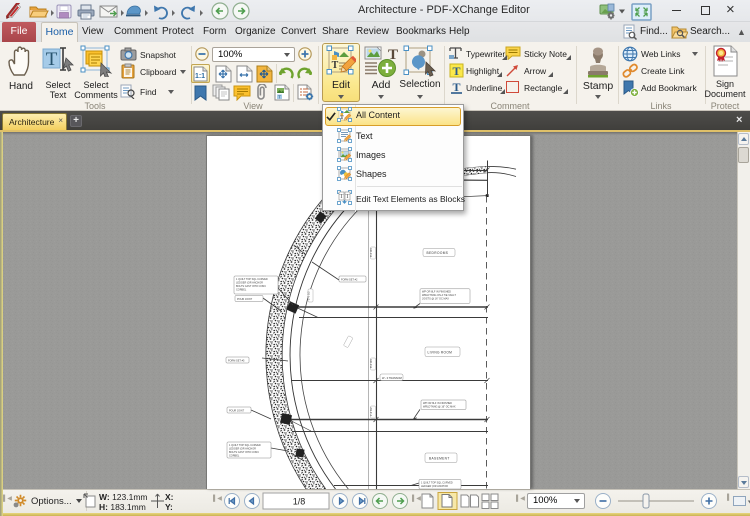 This screenshot has height=516, width=750. What do you see at coordinates (200, 76) in the screenshot?
I see `svg-text: 1:1` at bounding box center [200, 76].